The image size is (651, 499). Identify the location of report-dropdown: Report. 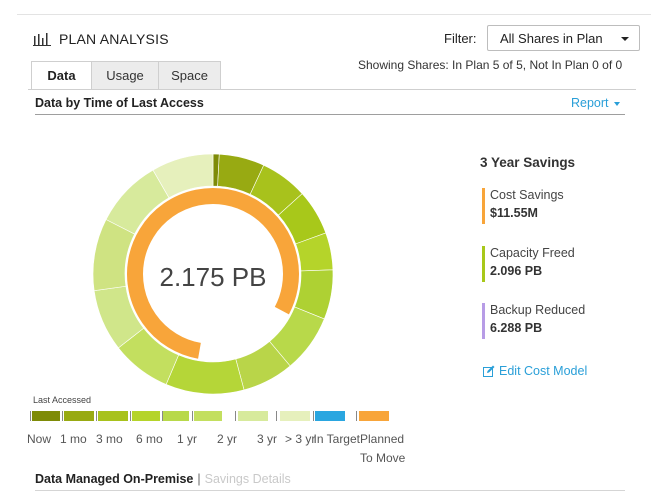
(595, 103).